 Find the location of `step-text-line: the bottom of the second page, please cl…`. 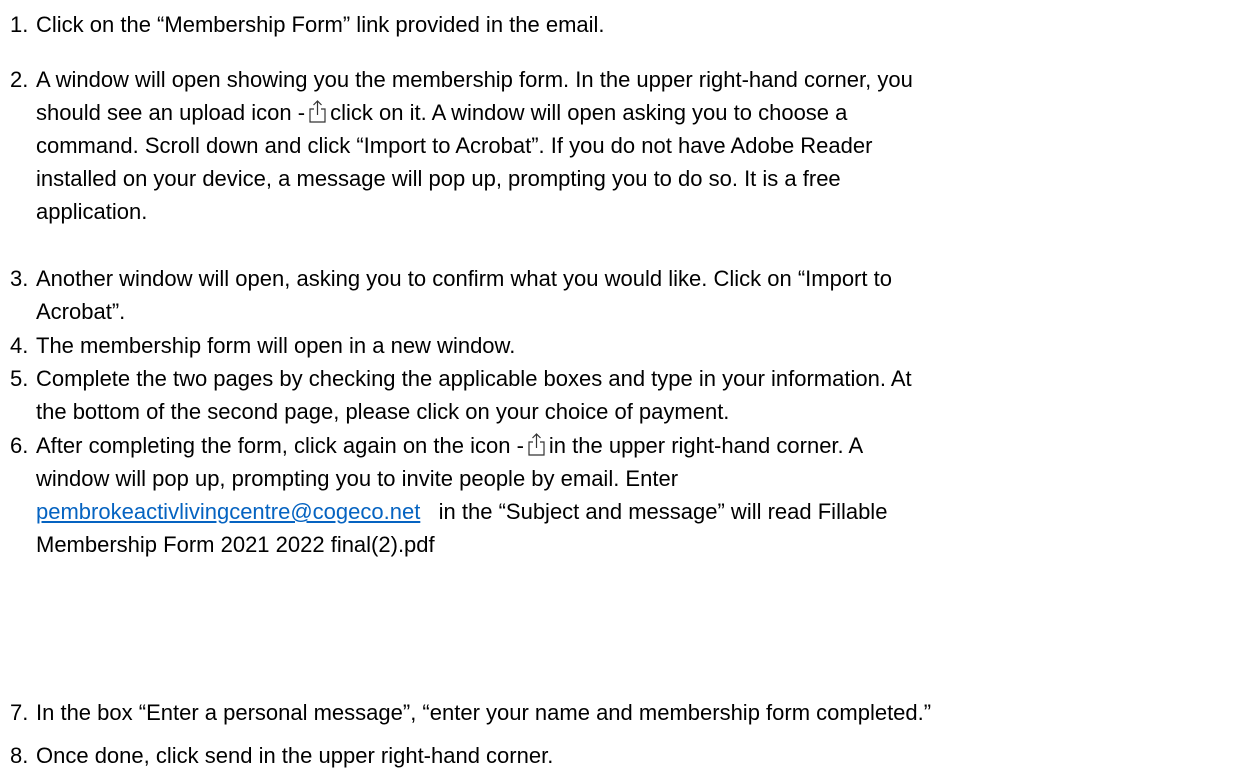

step-text-line: the bottom of the second page, please cl… is located at coordinates (383, 411).